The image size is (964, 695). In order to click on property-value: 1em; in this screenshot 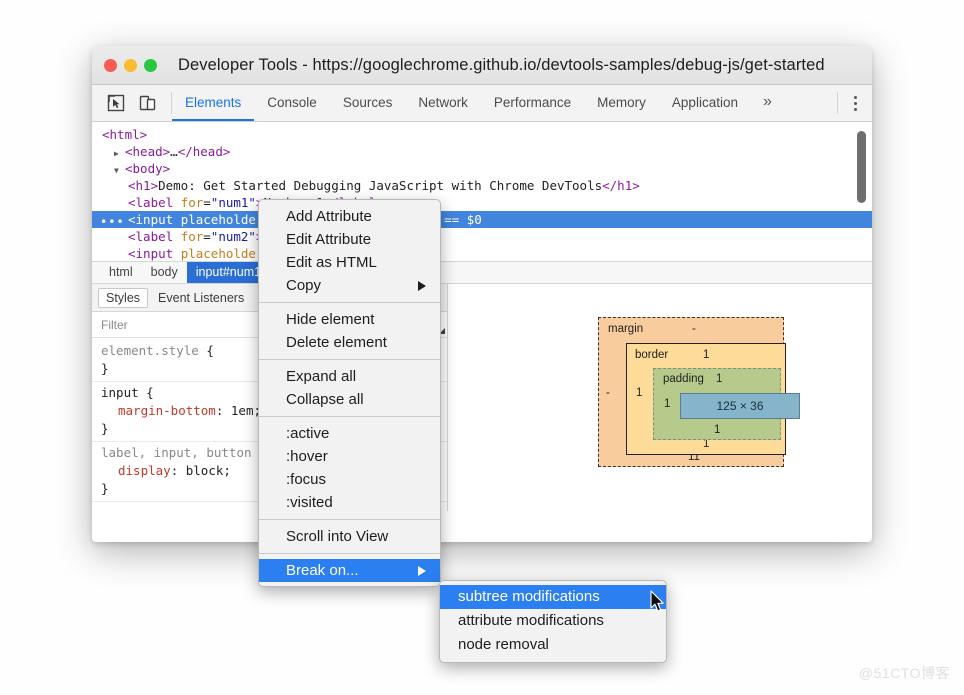, I will do `click(246, 410)`.